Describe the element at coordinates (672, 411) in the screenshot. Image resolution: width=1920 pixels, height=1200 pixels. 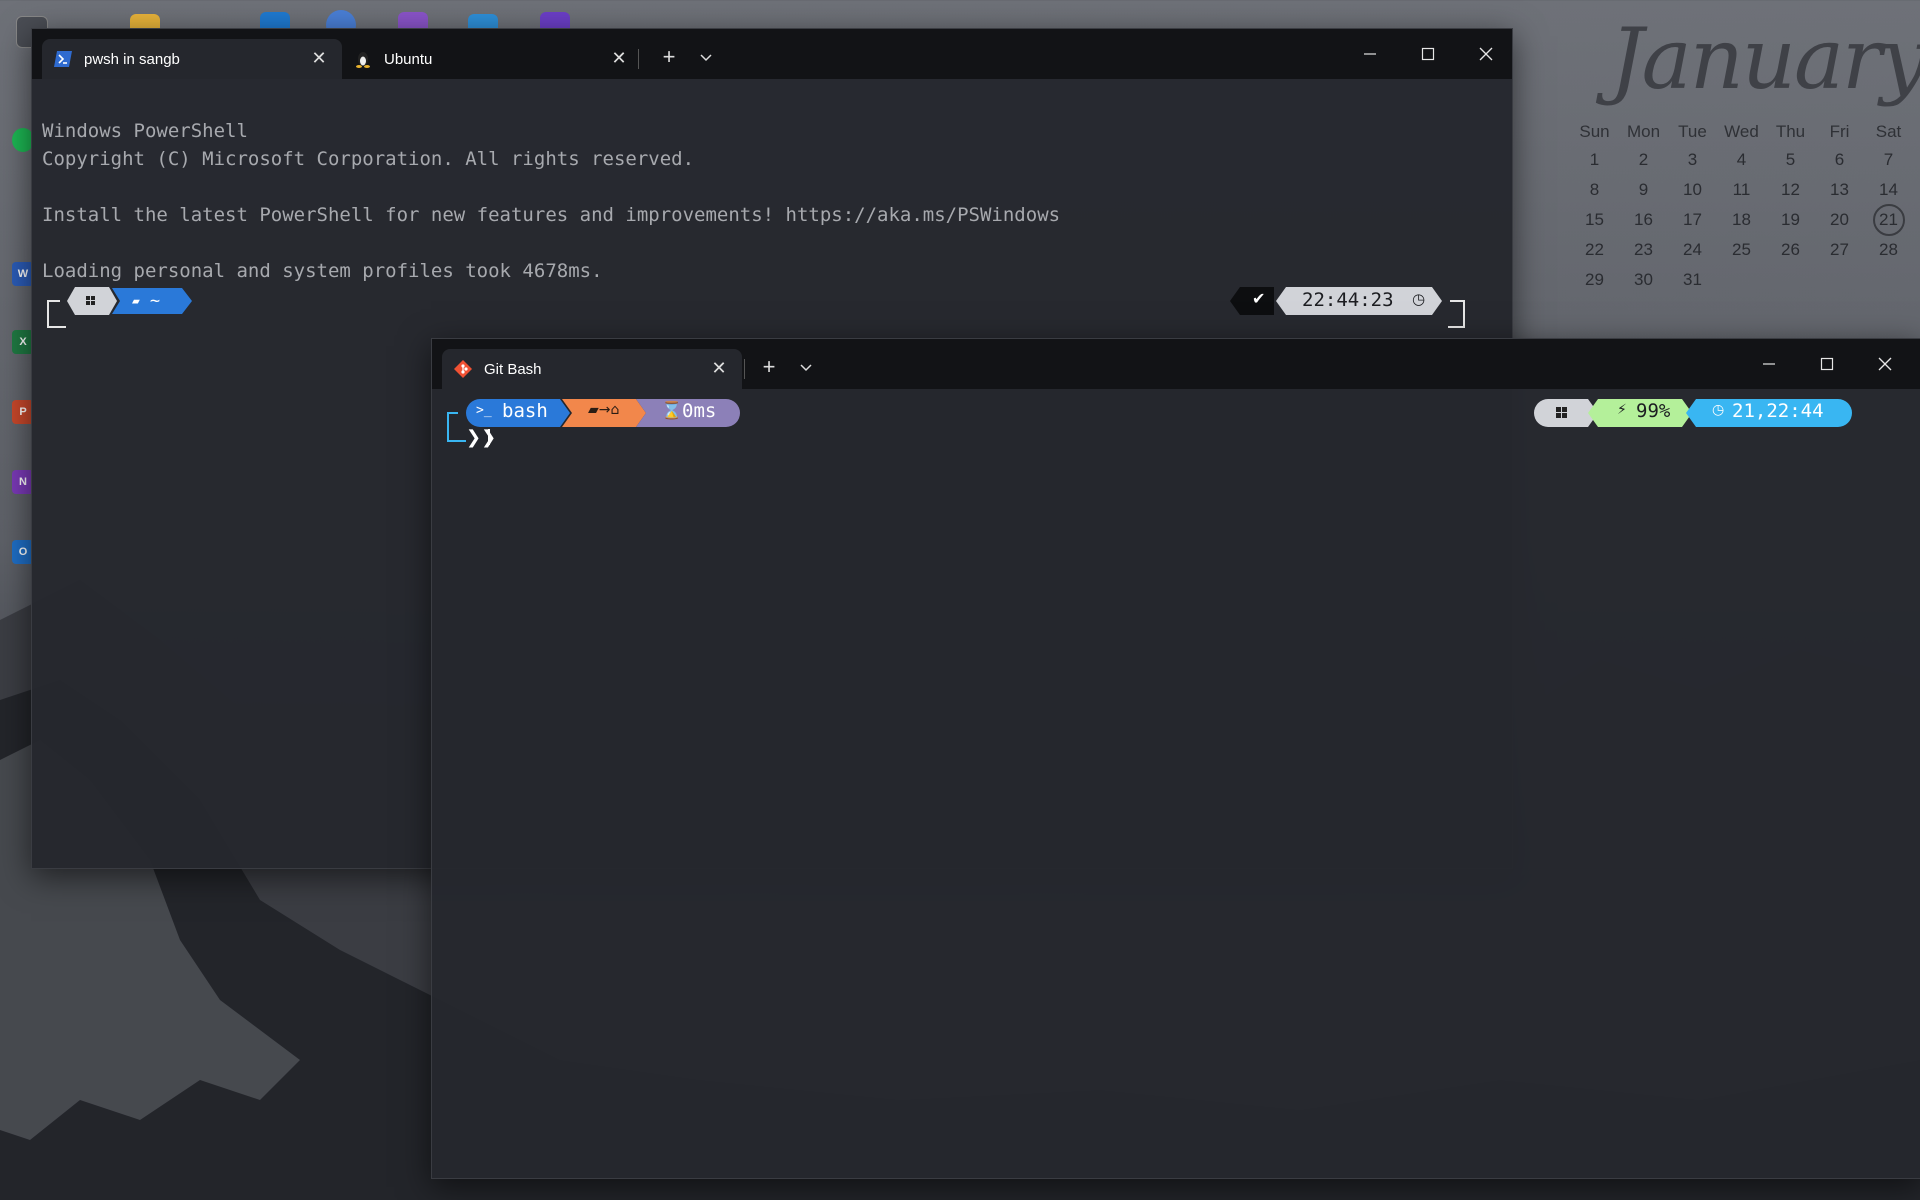
I see `hourglass-icon: ⌛` at that location.